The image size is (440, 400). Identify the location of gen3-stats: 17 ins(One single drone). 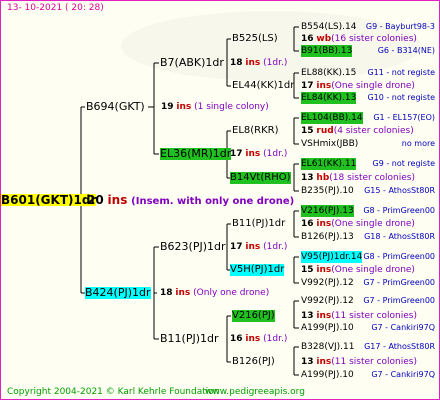
(358, 86).